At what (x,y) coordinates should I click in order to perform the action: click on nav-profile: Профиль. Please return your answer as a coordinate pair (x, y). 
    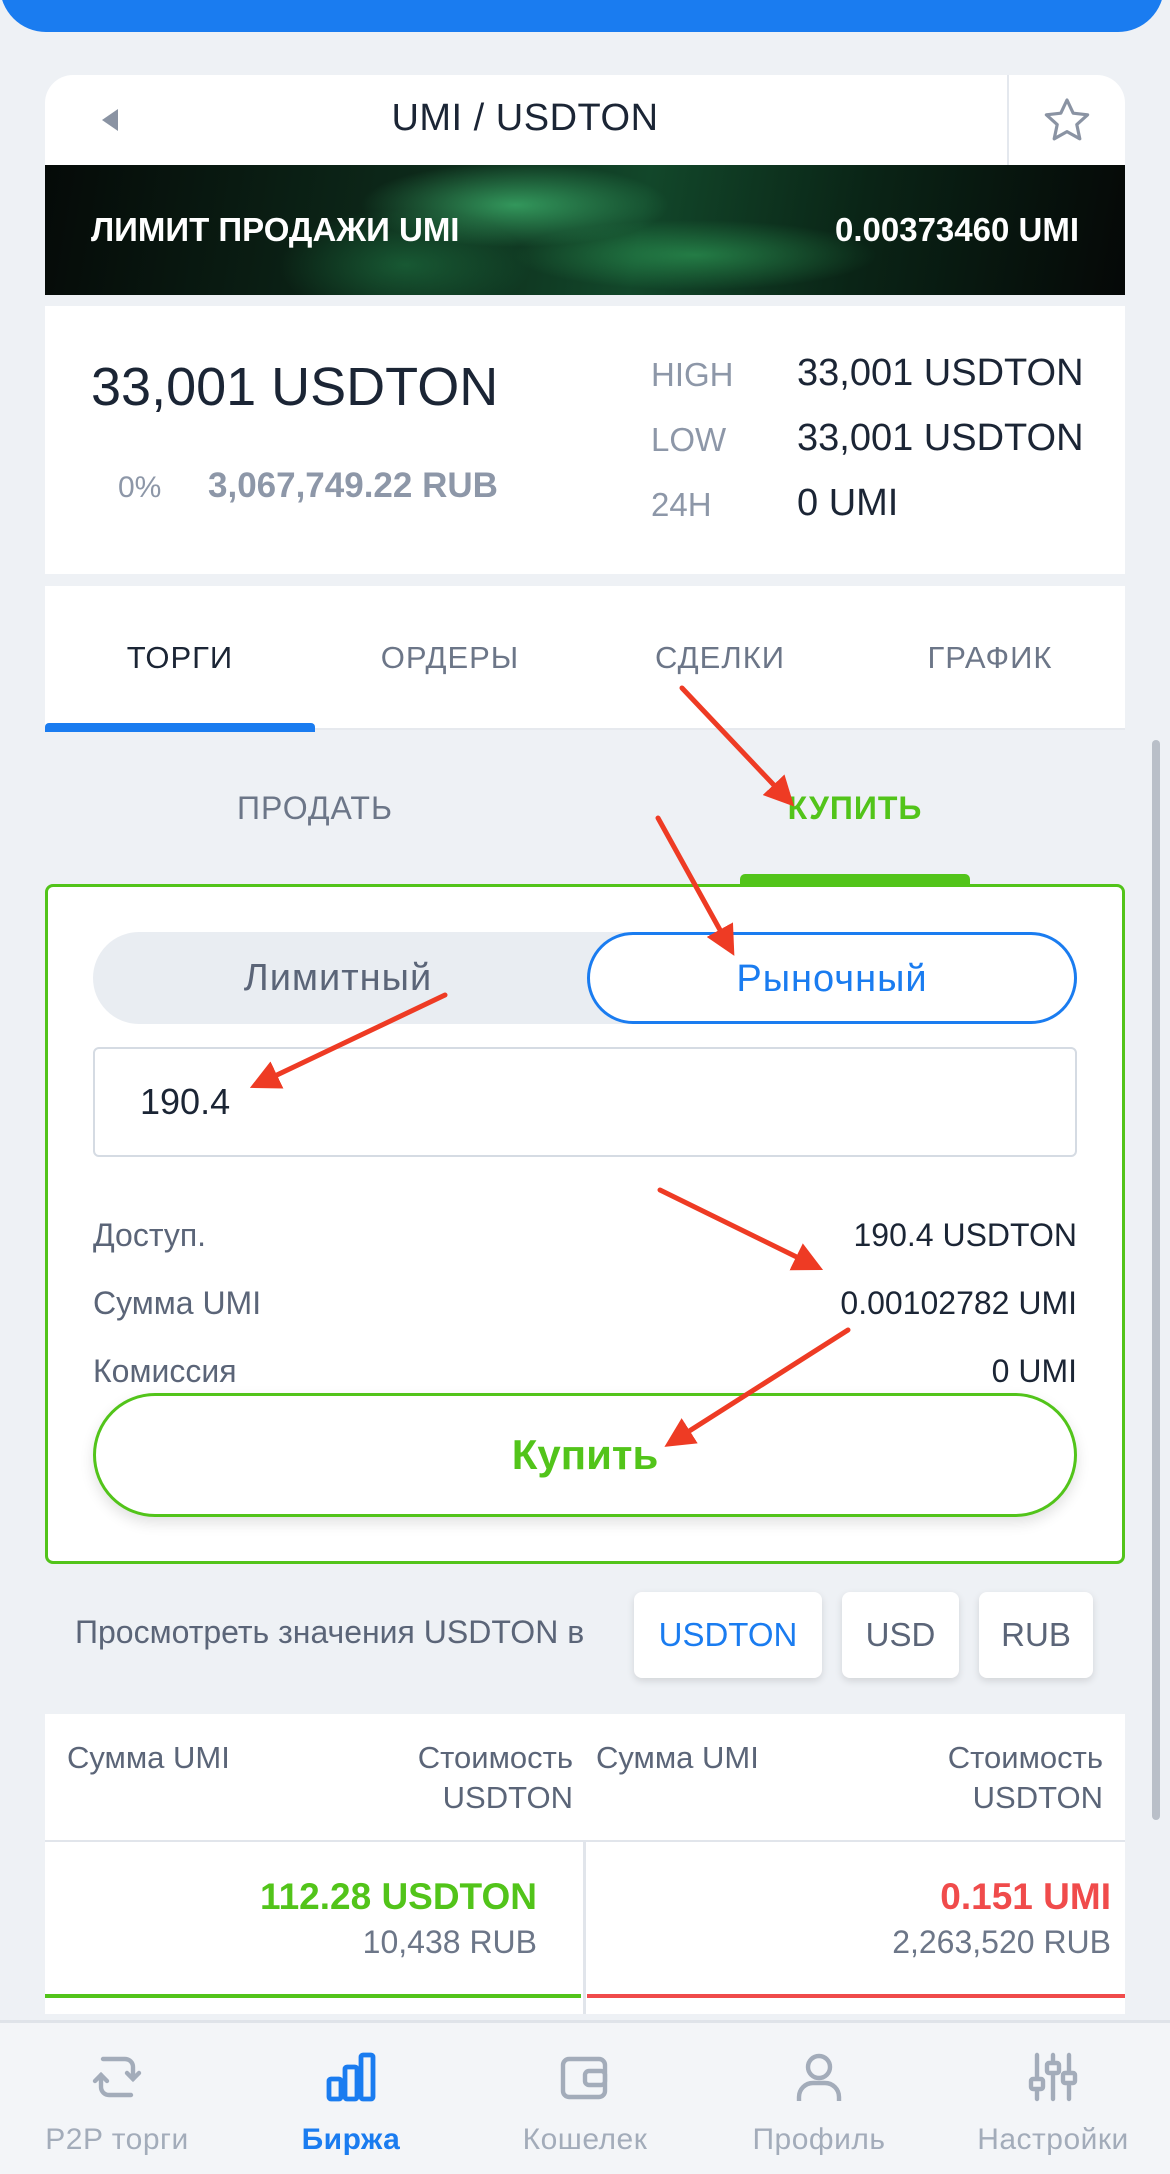
    Looking at the image, I should click on (819, 2098).